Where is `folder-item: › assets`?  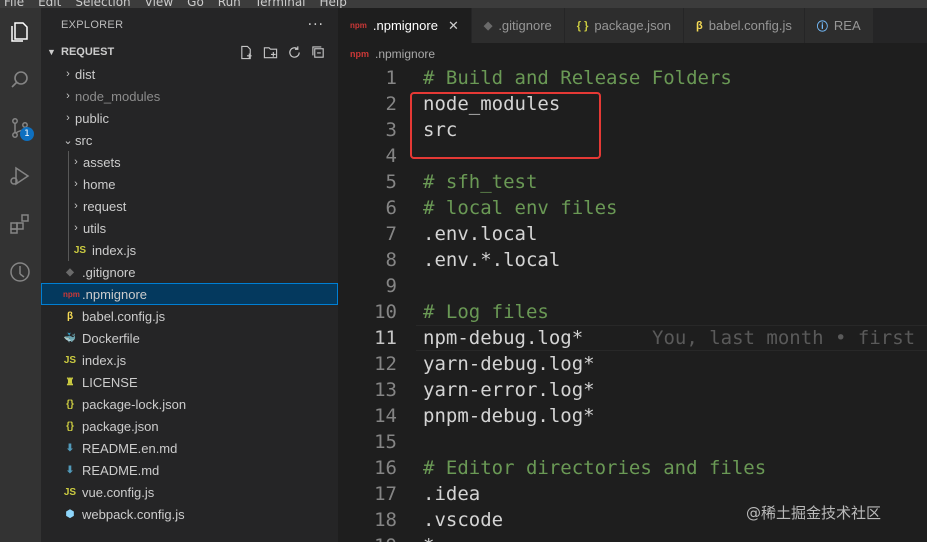 folder-item: › assets is located at coordinates (189, 162).